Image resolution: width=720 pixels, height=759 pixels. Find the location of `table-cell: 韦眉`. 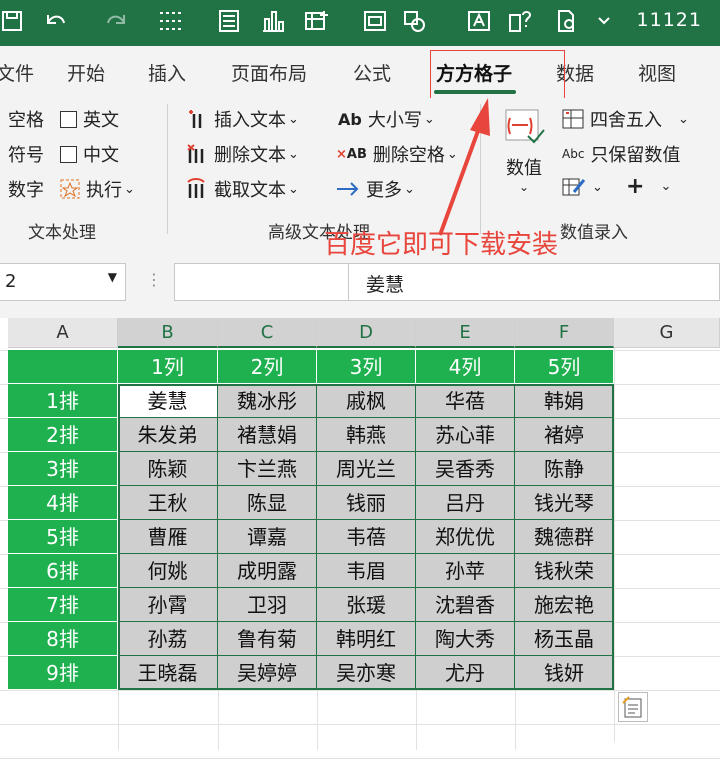

table-cell: 韦眉 is located at coordinates (366, 571).